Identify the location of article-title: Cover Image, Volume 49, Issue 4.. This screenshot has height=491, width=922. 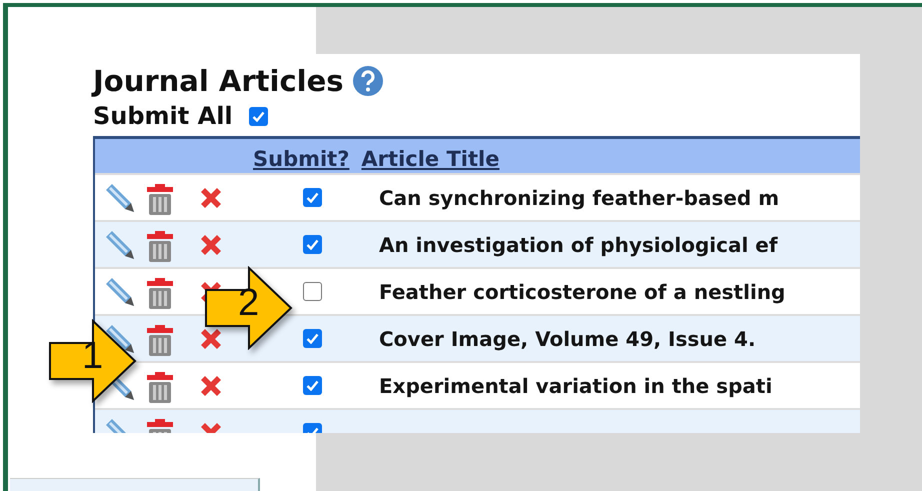
(567, 338).